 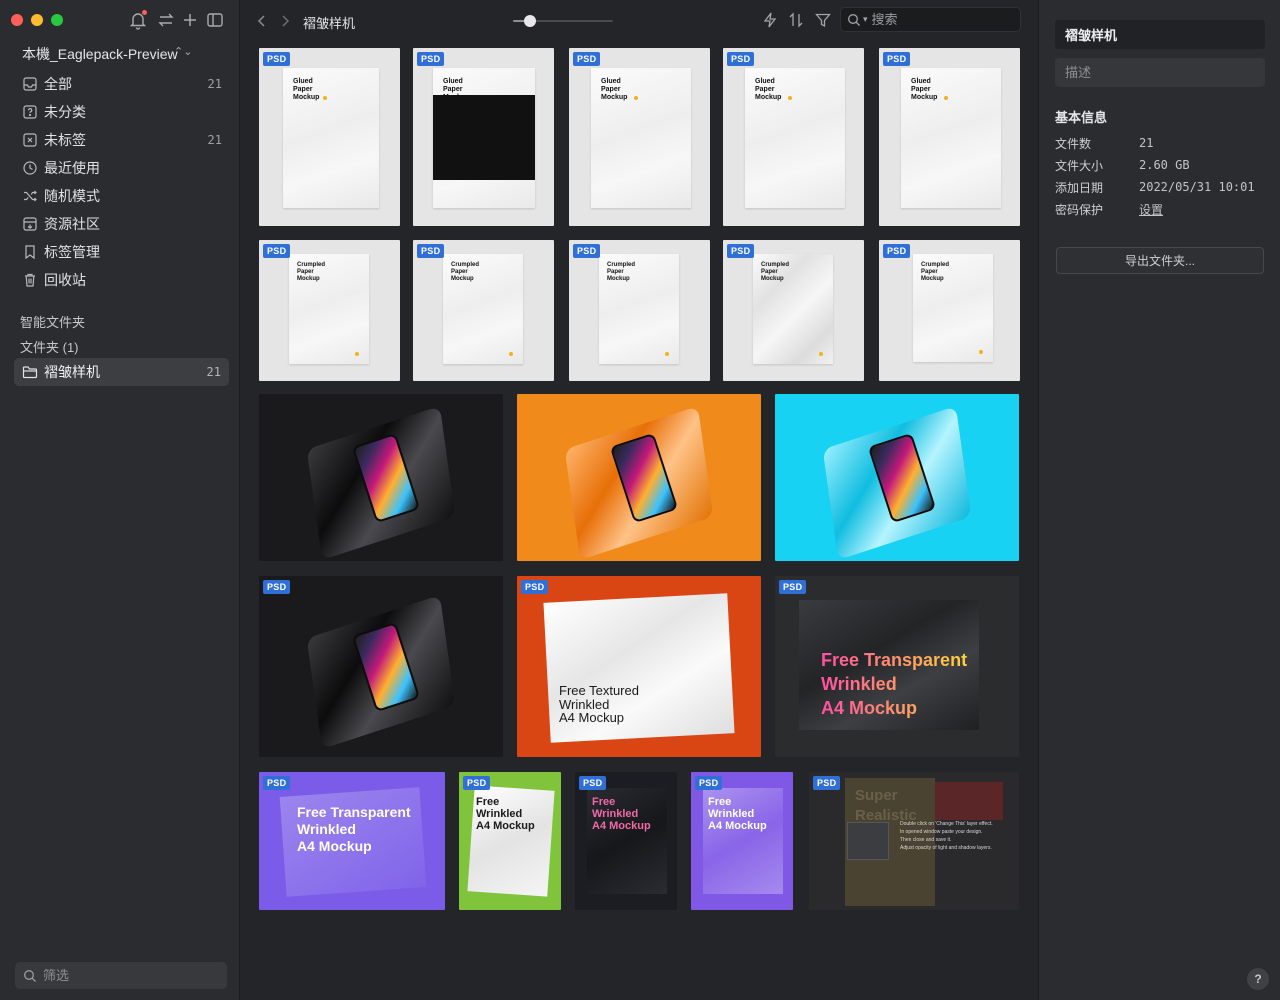 What do you see at coordinates (793, 310) in the screenshot?
I see `thumbnail-crumpled-paper-4: Crumpled Paper Mockup PSD` at bounding box center [793, 310].